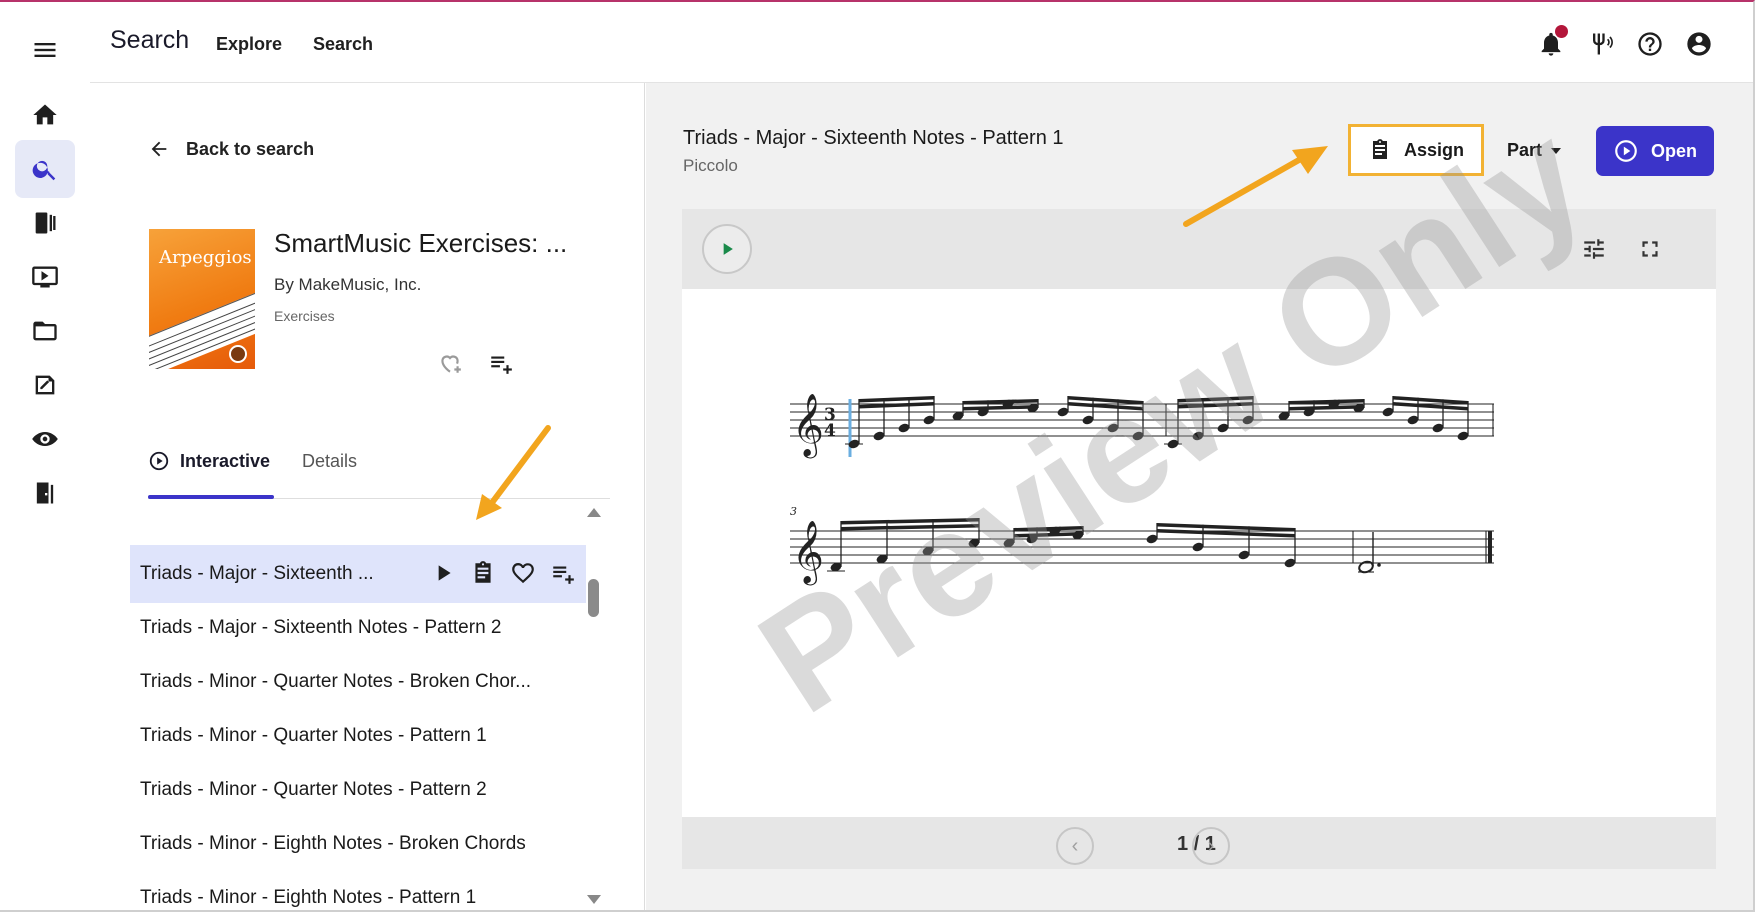 The width and height of the screenshot is (1755, 912). What do you see at coordinates (343, 44) in the screenshot?
I see `nav-search-link: Search` at bounding box center [343, 44].